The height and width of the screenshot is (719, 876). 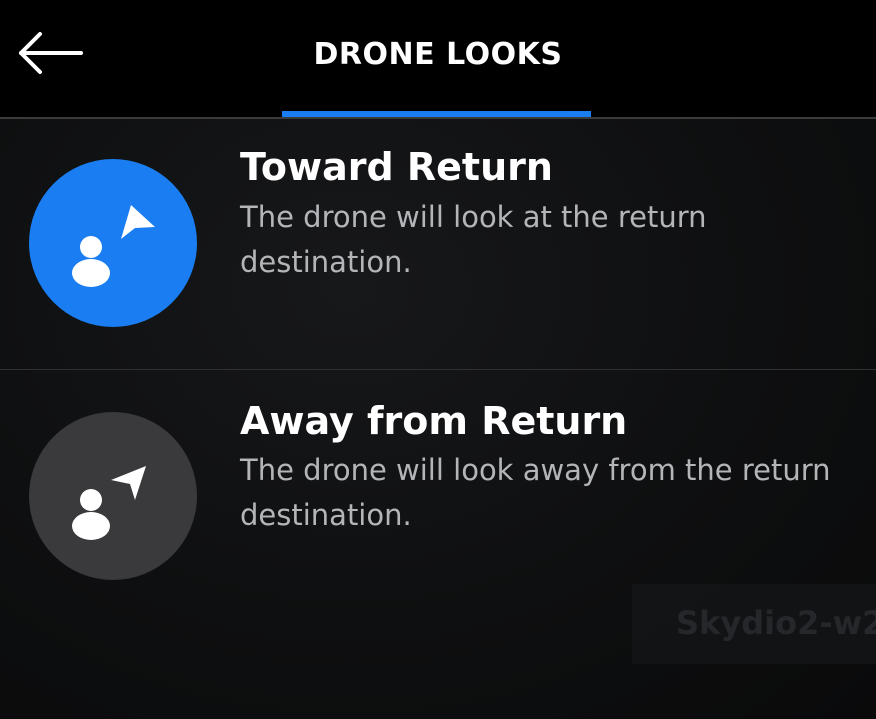 I want to click on option-icon-selected, so click(x=113, y=243).